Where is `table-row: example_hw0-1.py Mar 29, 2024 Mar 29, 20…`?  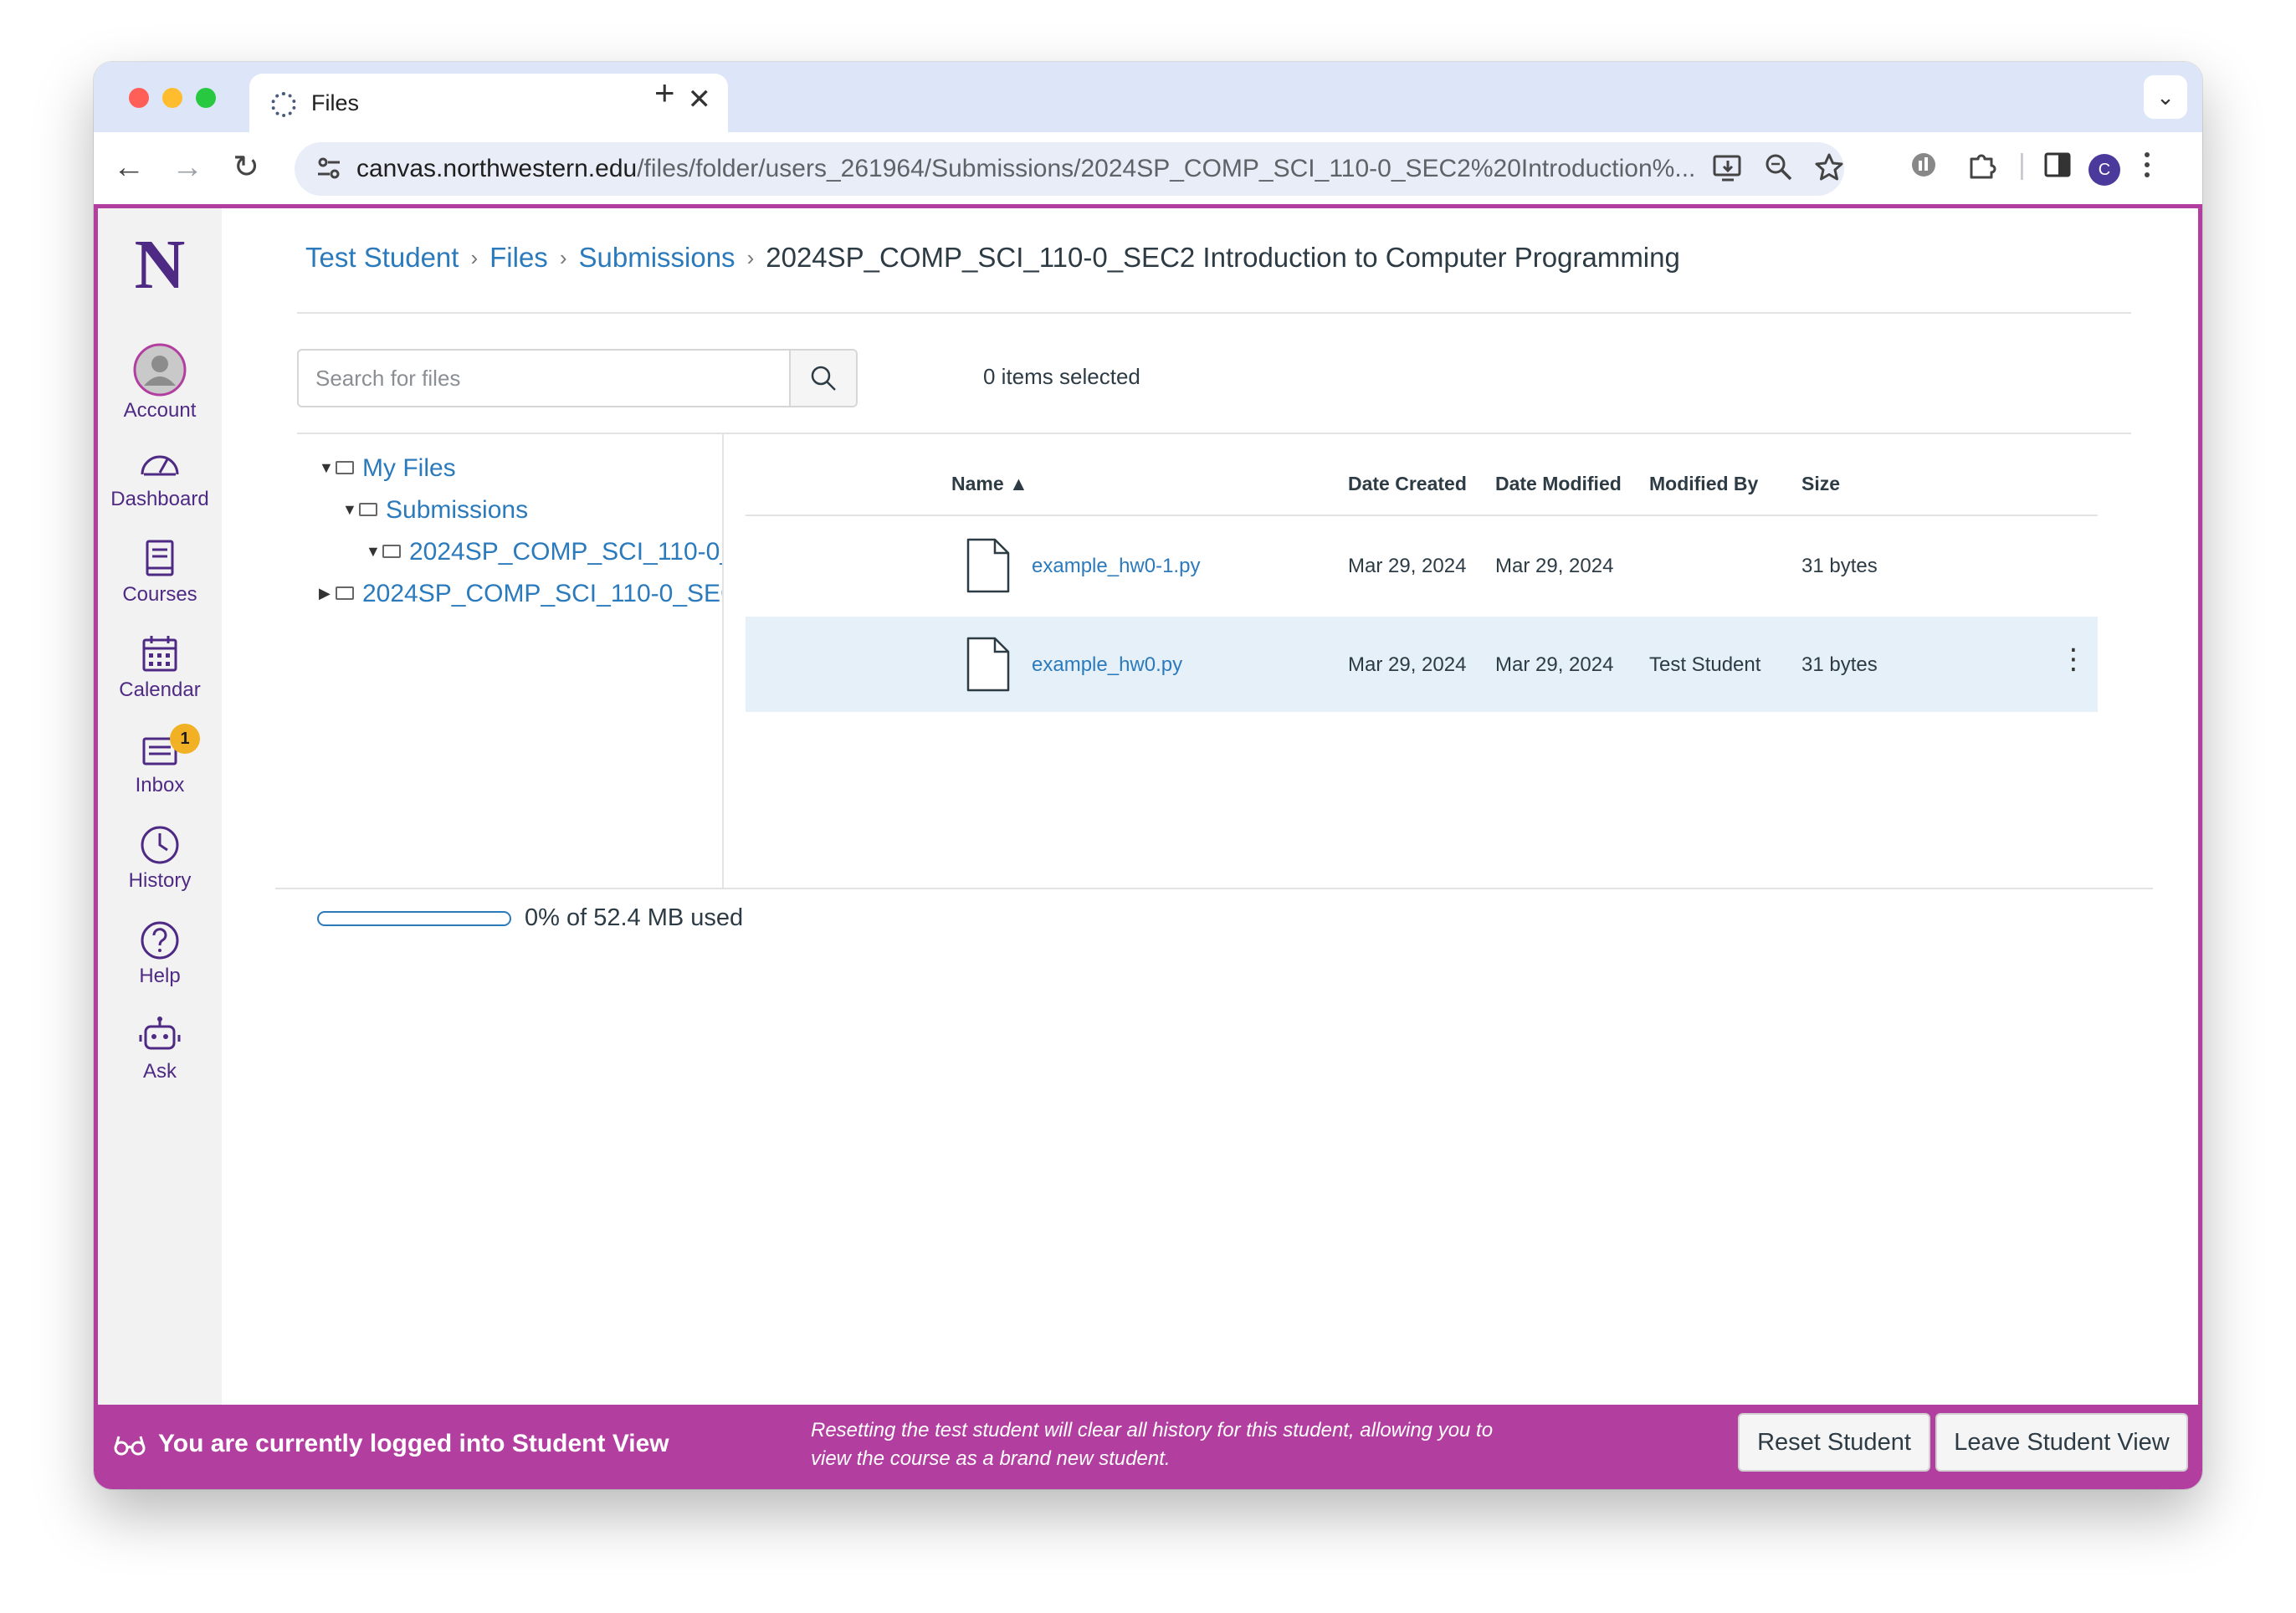 table-row: example_hw0-1.py Mar 29, 2024 Mar 29, 20… is located at coordinates (1422, 565).